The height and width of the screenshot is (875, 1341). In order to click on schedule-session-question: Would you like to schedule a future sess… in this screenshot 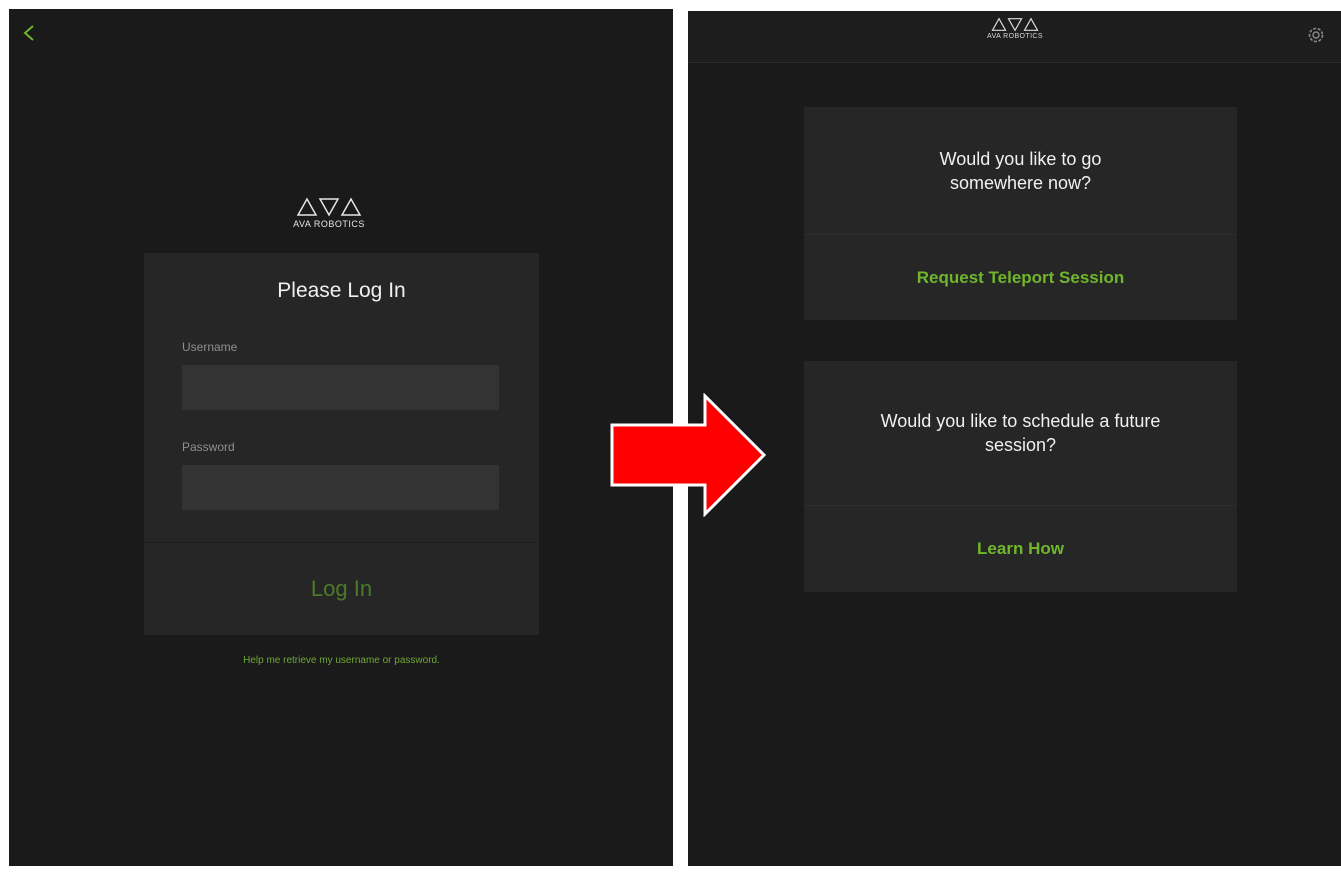, I will do `click(1020, 433)`.